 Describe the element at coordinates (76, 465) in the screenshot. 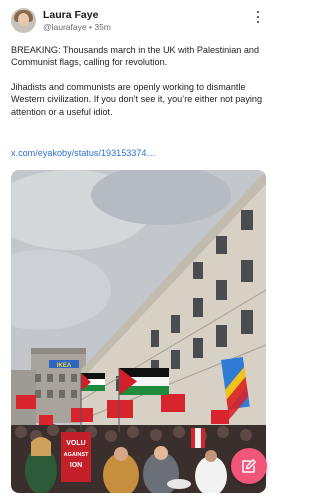

I see `placard-line-3: ION` at that location.